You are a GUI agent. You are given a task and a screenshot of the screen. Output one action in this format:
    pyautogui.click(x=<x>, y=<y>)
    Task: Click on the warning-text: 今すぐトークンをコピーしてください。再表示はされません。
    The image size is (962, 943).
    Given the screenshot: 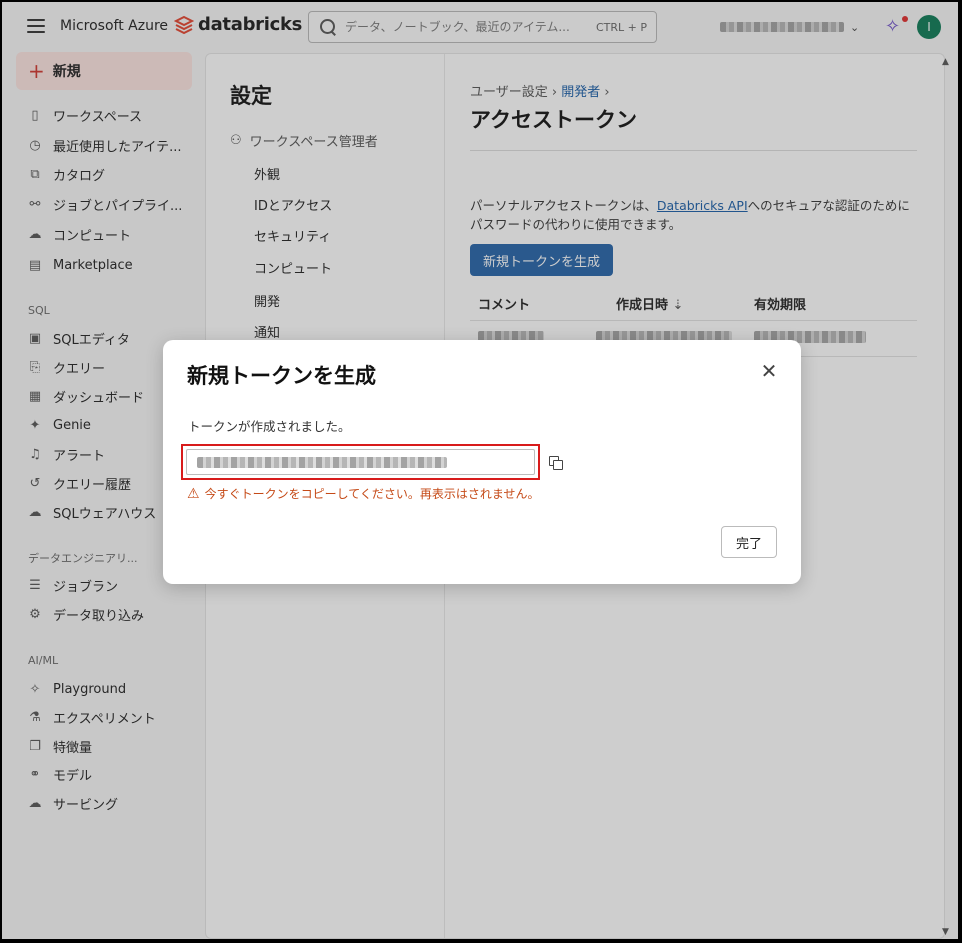 What is the action you would take?
    pyautogui.click(x=372, y=494)
    